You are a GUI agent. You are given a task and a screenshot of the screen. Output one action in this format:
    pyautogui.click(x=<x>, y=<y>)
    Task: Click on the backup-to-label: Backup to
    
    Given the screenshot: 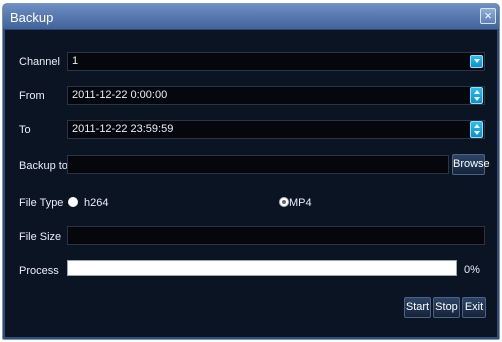 What is the action you would take?
    pyautogui.click(x=43, y=166)
    